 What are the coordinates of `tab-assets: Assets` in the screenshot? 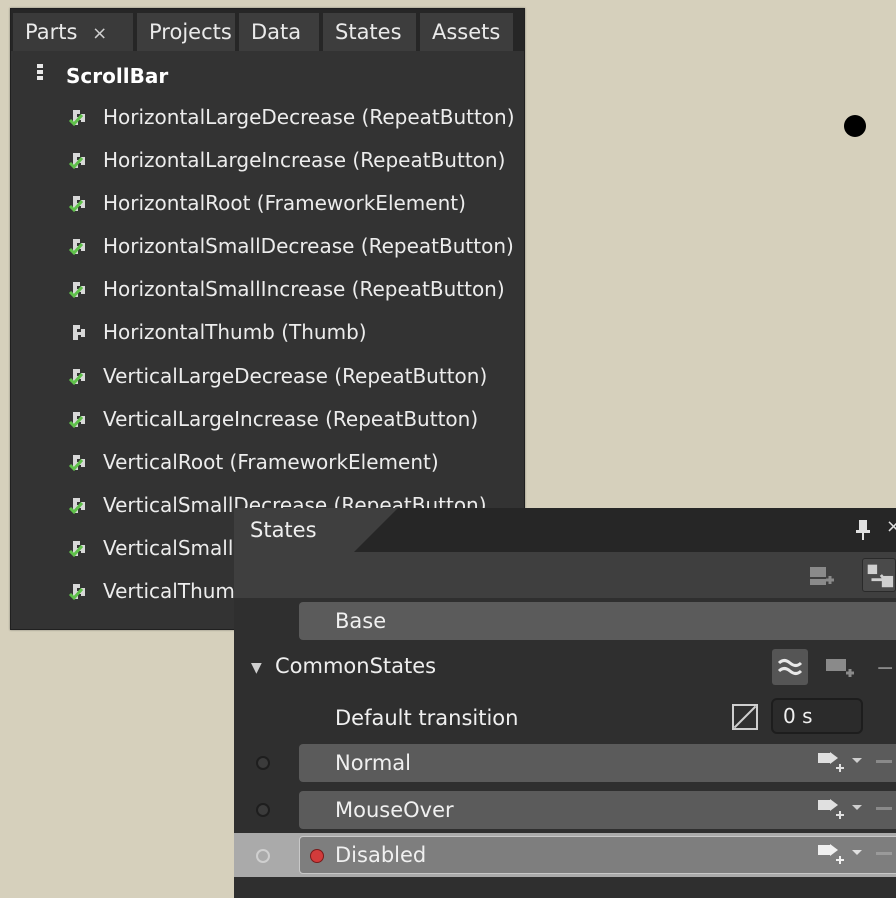 It's located at (467, 32).